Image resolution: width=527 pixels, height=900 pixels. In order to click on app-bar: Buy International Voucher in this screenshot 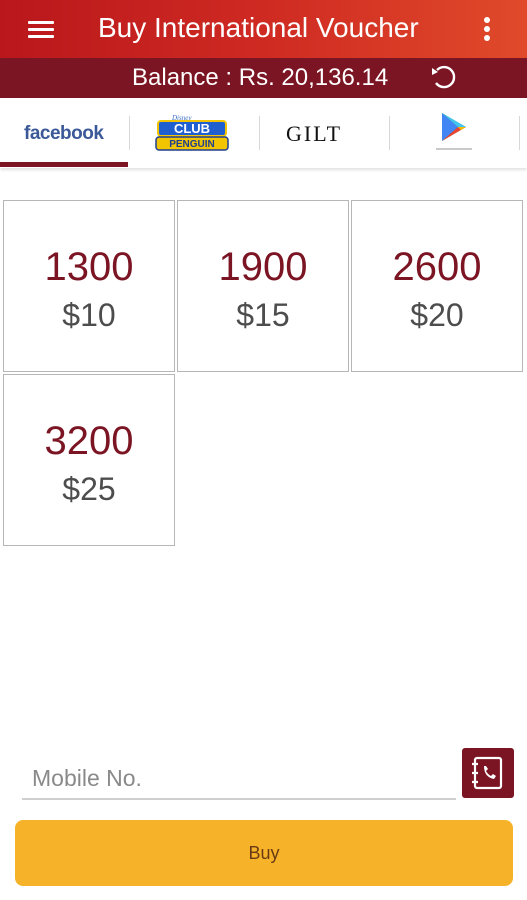, I will do `click(263, 29)`.